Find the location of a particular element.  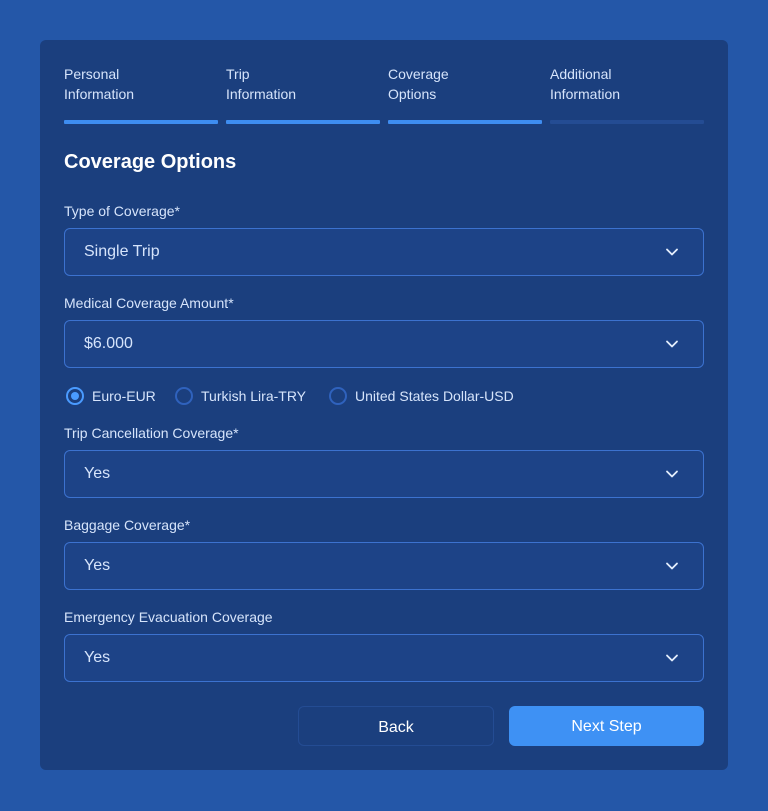

baggage-coverage-label: Baggage Coverage* is located at coordinates (127, 525).